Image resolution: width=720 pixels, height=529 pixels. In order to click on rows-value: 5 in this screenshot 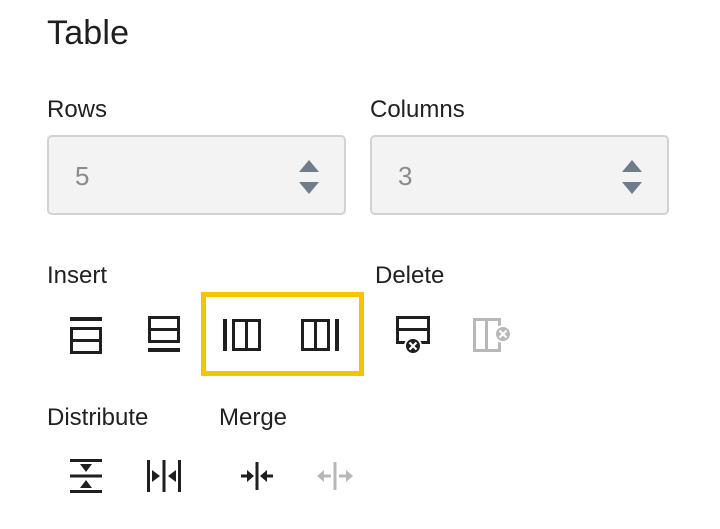, I will do `click(82, 176)`.